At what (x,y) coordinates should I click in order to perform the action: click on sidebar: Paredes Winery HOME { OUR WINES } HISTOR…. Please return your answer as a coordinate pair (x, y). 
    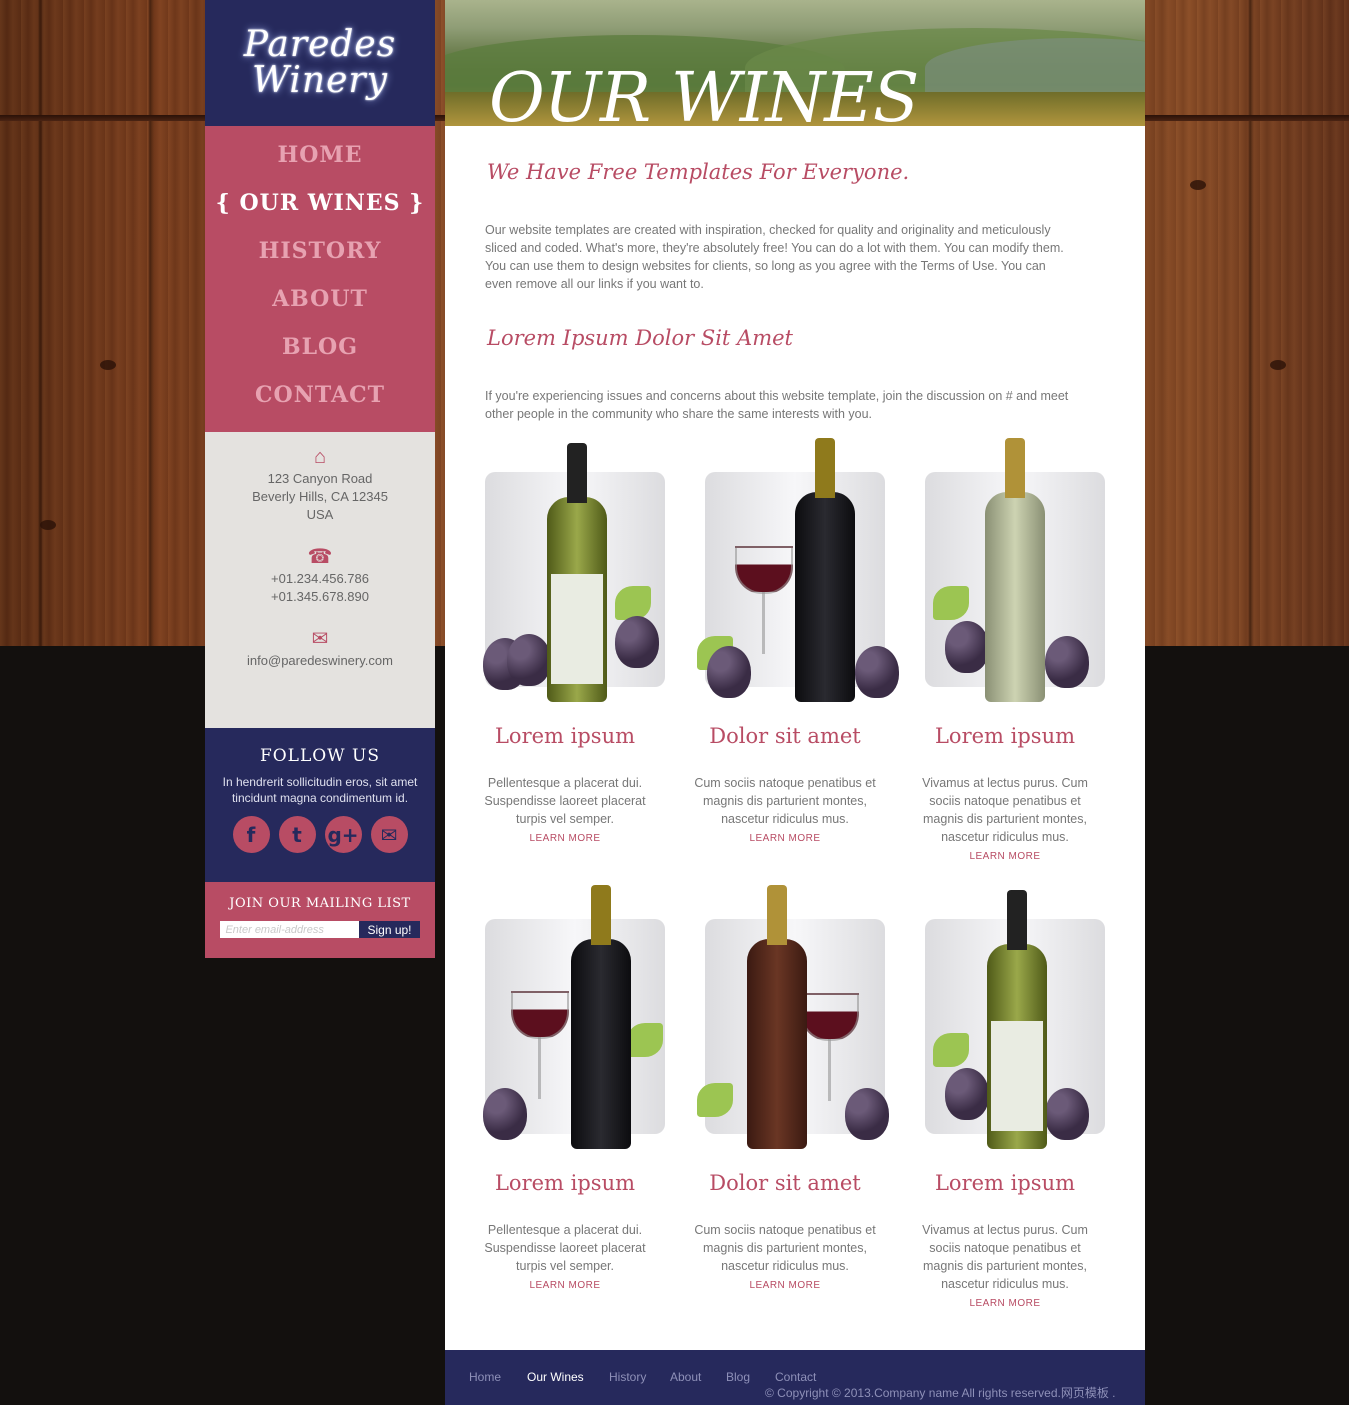
    Looking at the image, I should click on (320, 479).